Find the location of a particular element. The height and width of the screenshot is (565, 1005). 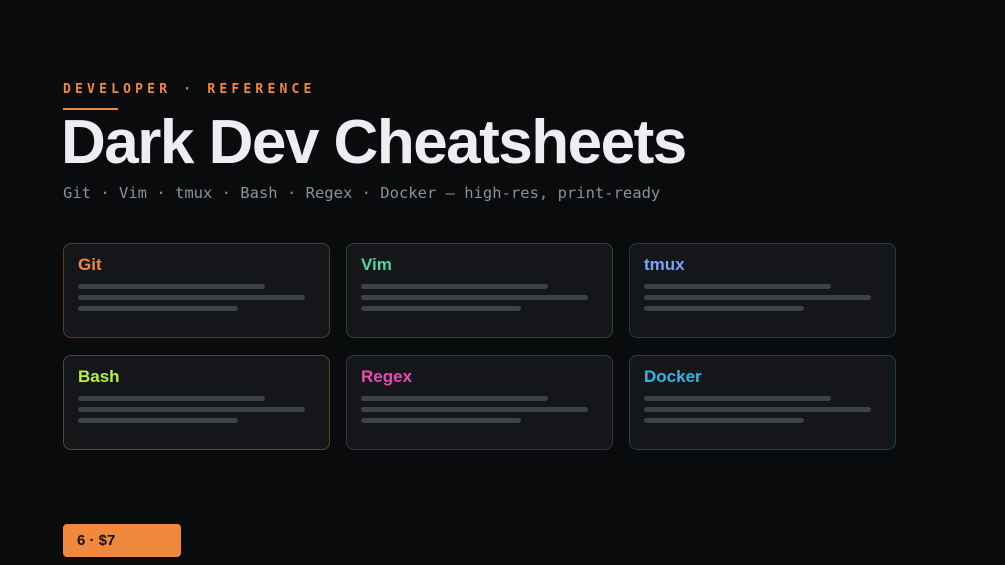

card-title: Regex is located at coordinates (387, 376).